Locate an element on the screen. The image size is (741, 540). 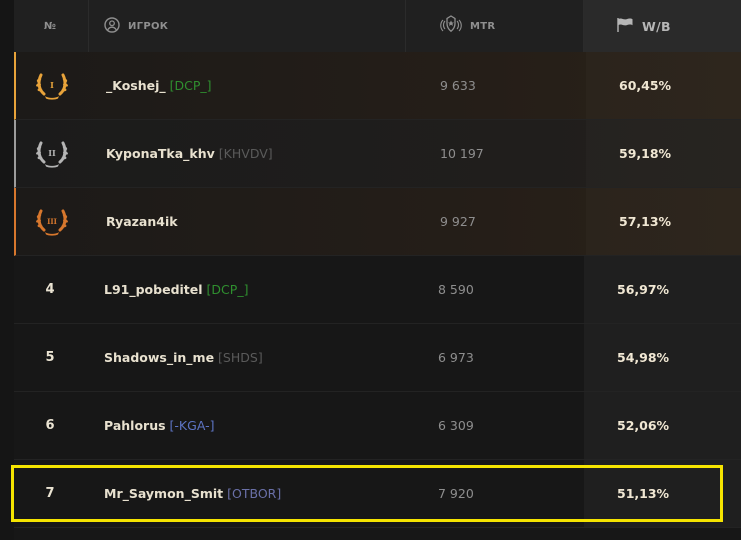
player-name-cell: _Koshej_ [DCP_] is located at coordinates (159, 85).